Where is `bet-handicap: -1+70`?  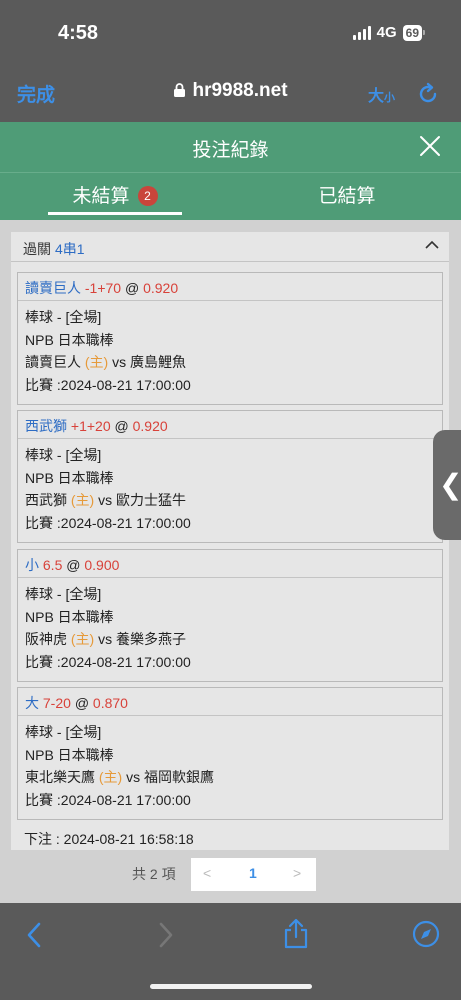
bet-handicap: -1+70 is located at coordinates (103, 288).